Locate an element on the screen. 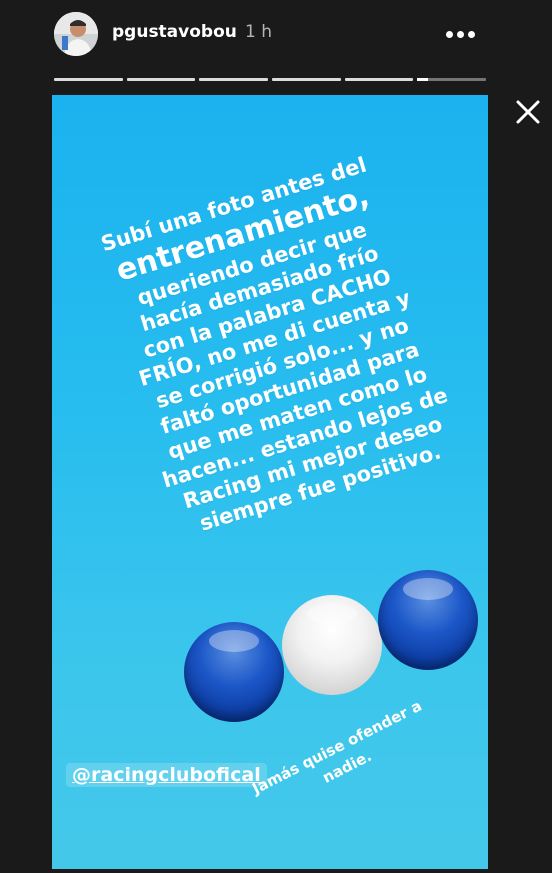 The image size is (552, 873). timestamp: 1 h is located at coordinates (258, 32).